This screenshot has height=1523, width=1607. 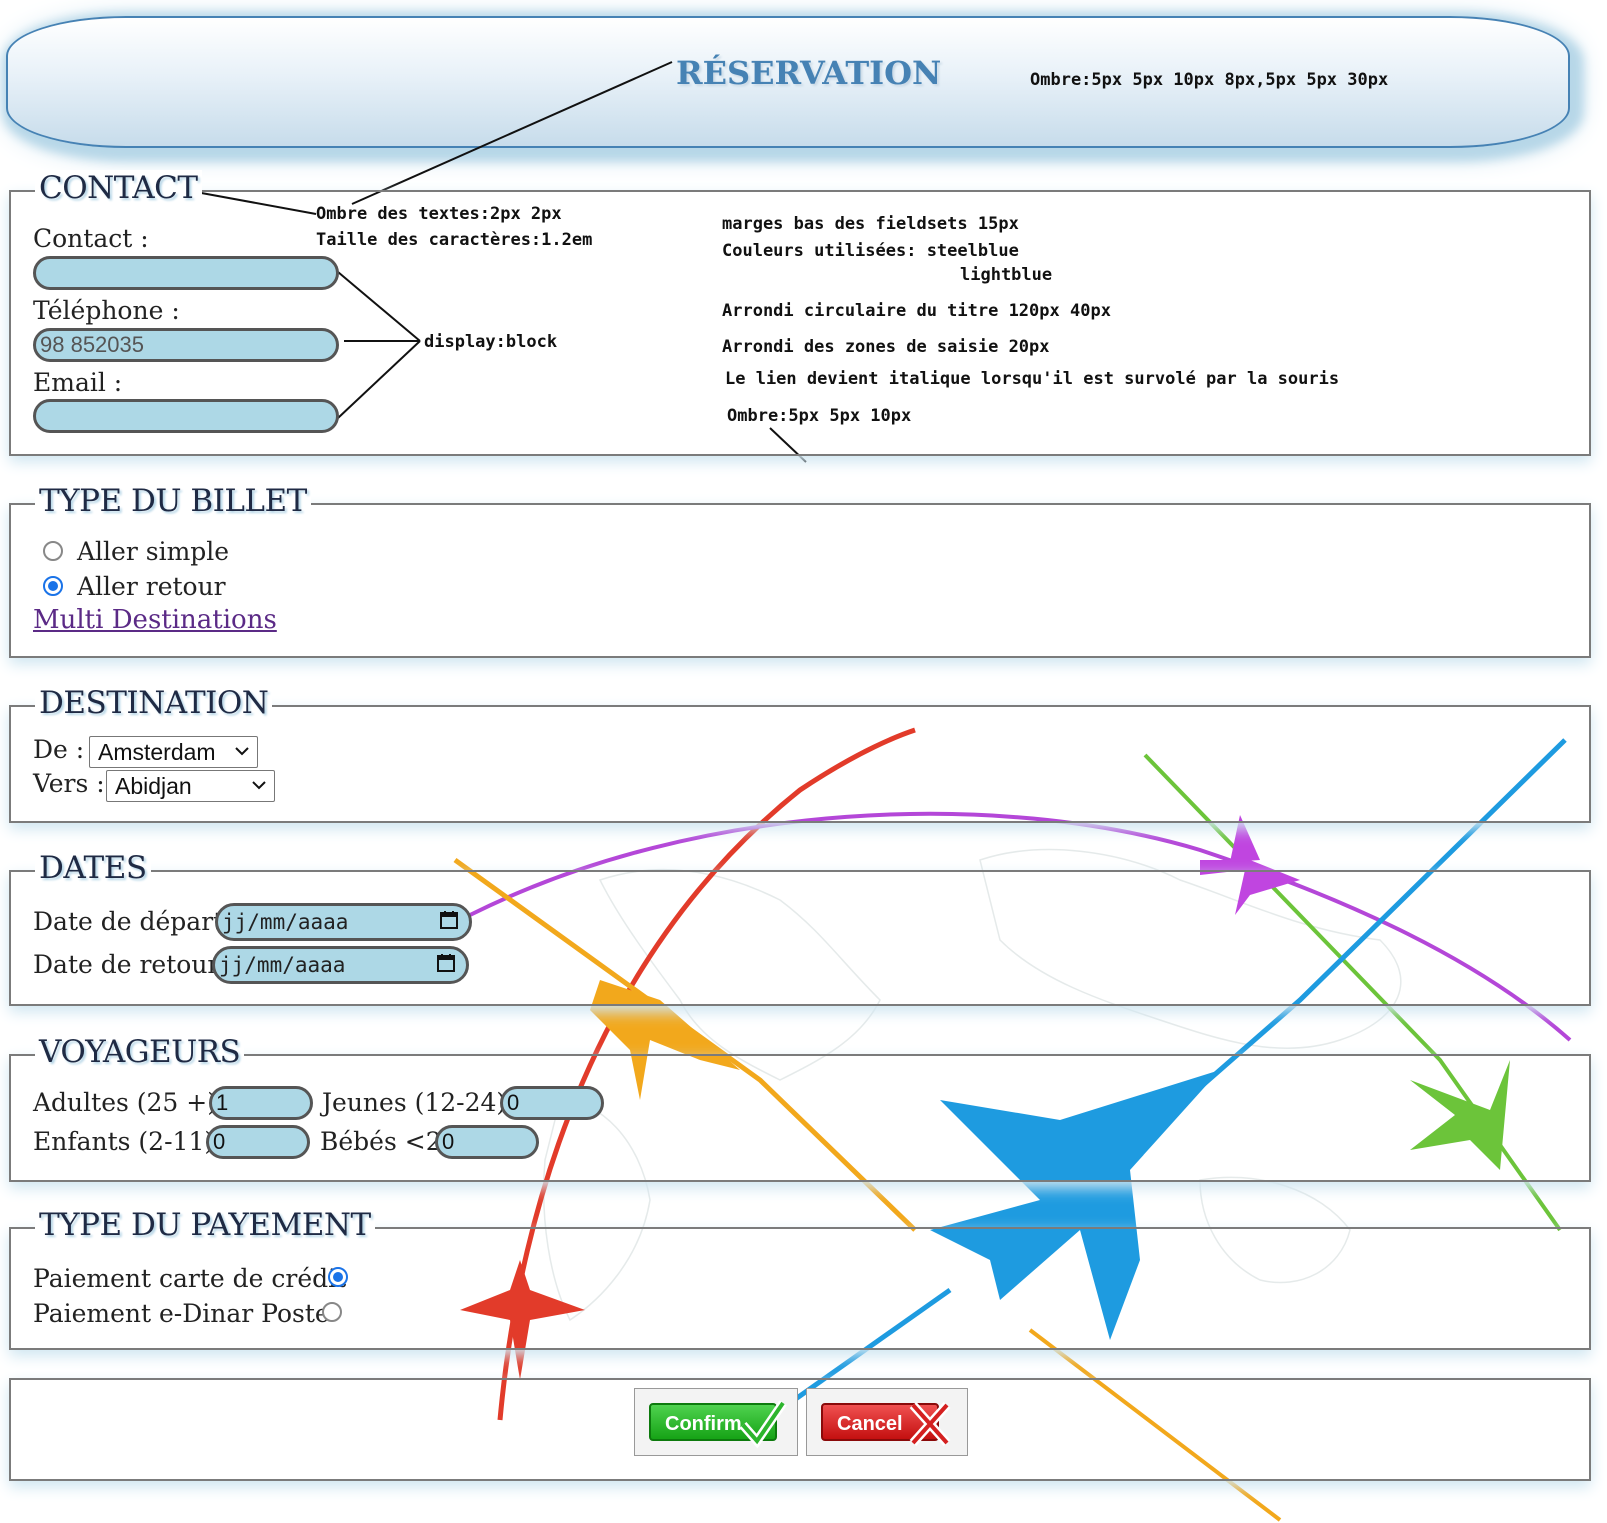 I want to click on children-label: Enfants (2-11), so click(x=124, y=1141).